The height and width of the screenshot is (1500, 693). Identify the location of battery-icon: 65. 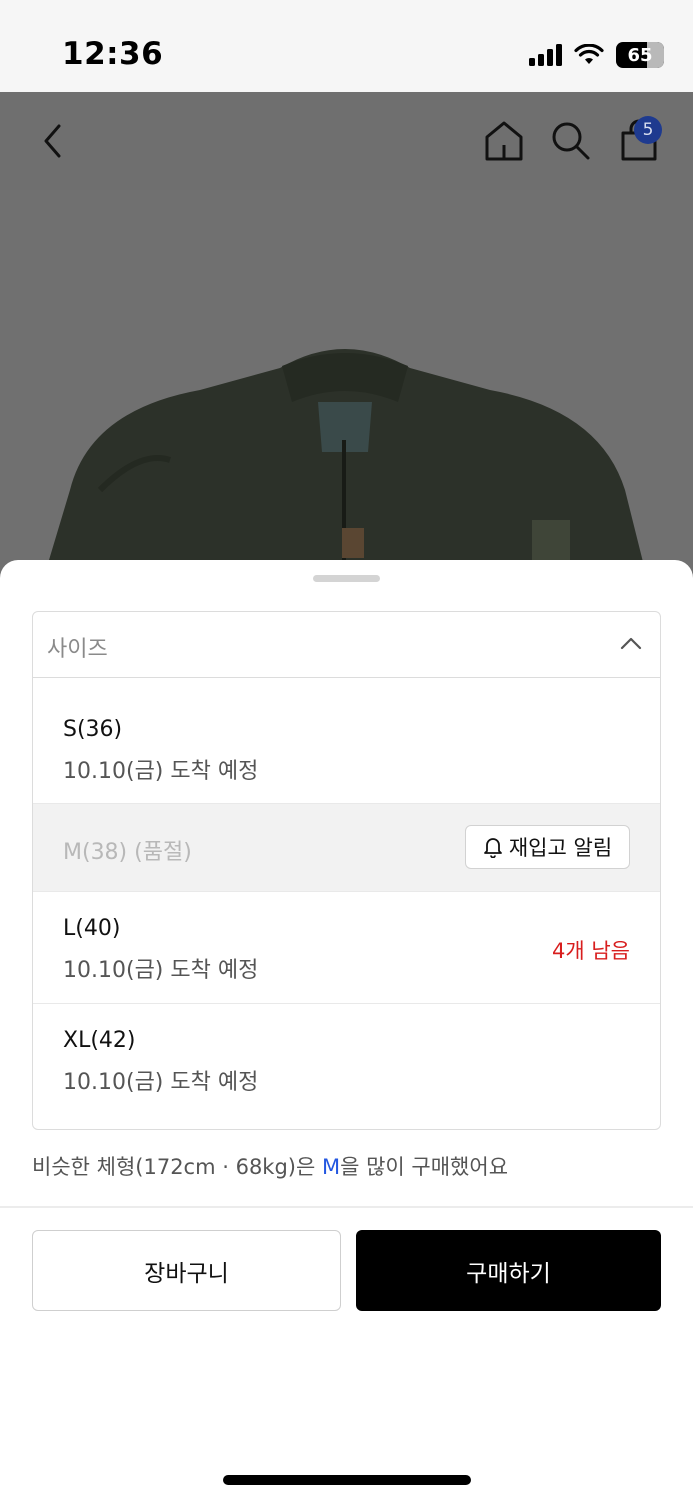
(640, 55).